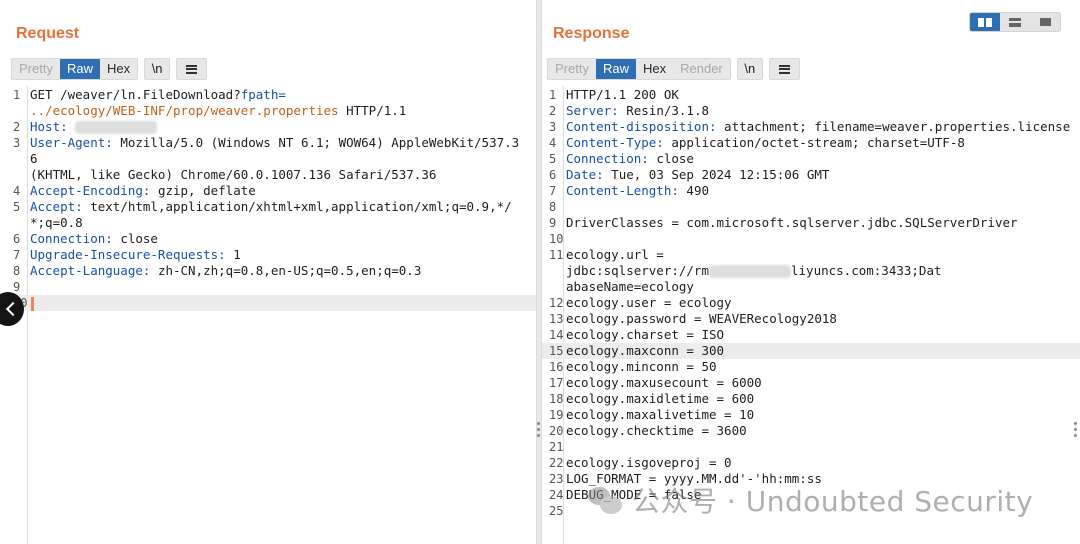 The width and height of the screenshot is (1080, 544). What do you see at coordinates (276, 191) in the screenshot?
I see `line-text: Accept-Encoding: gzip, deflate` at bounding box center [276, 191].